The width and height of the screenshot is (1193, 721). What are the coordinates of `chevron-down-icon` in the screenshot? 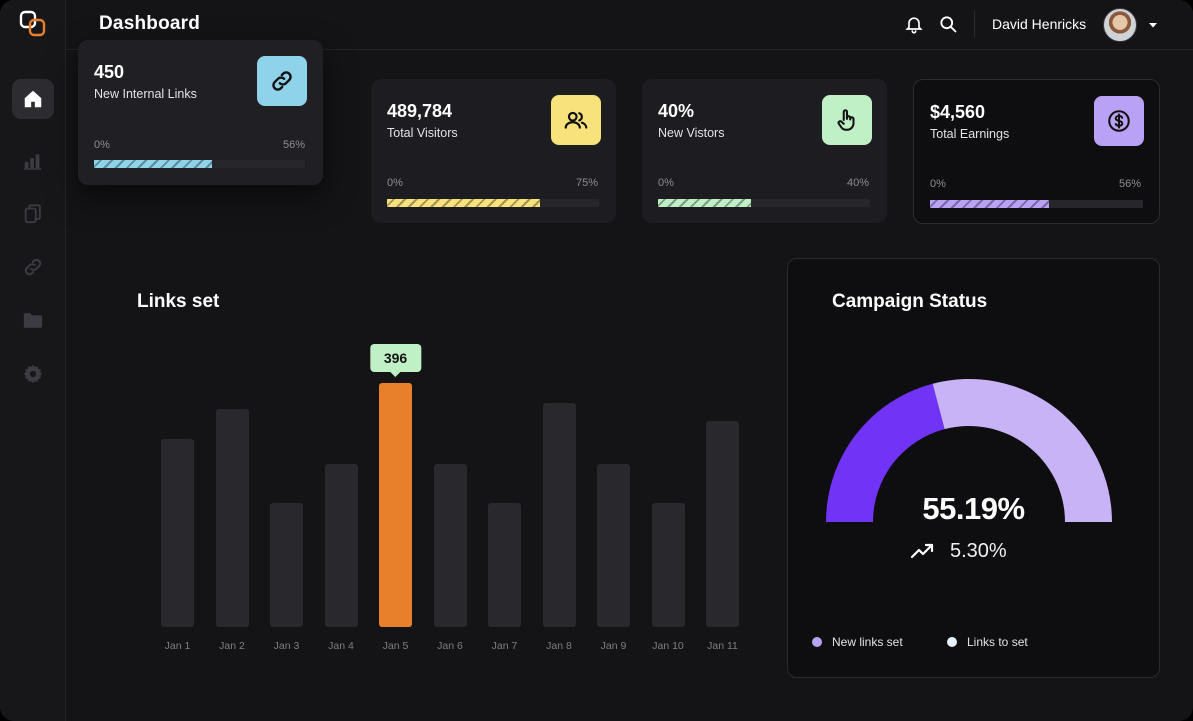 It's located at (1153, 25).